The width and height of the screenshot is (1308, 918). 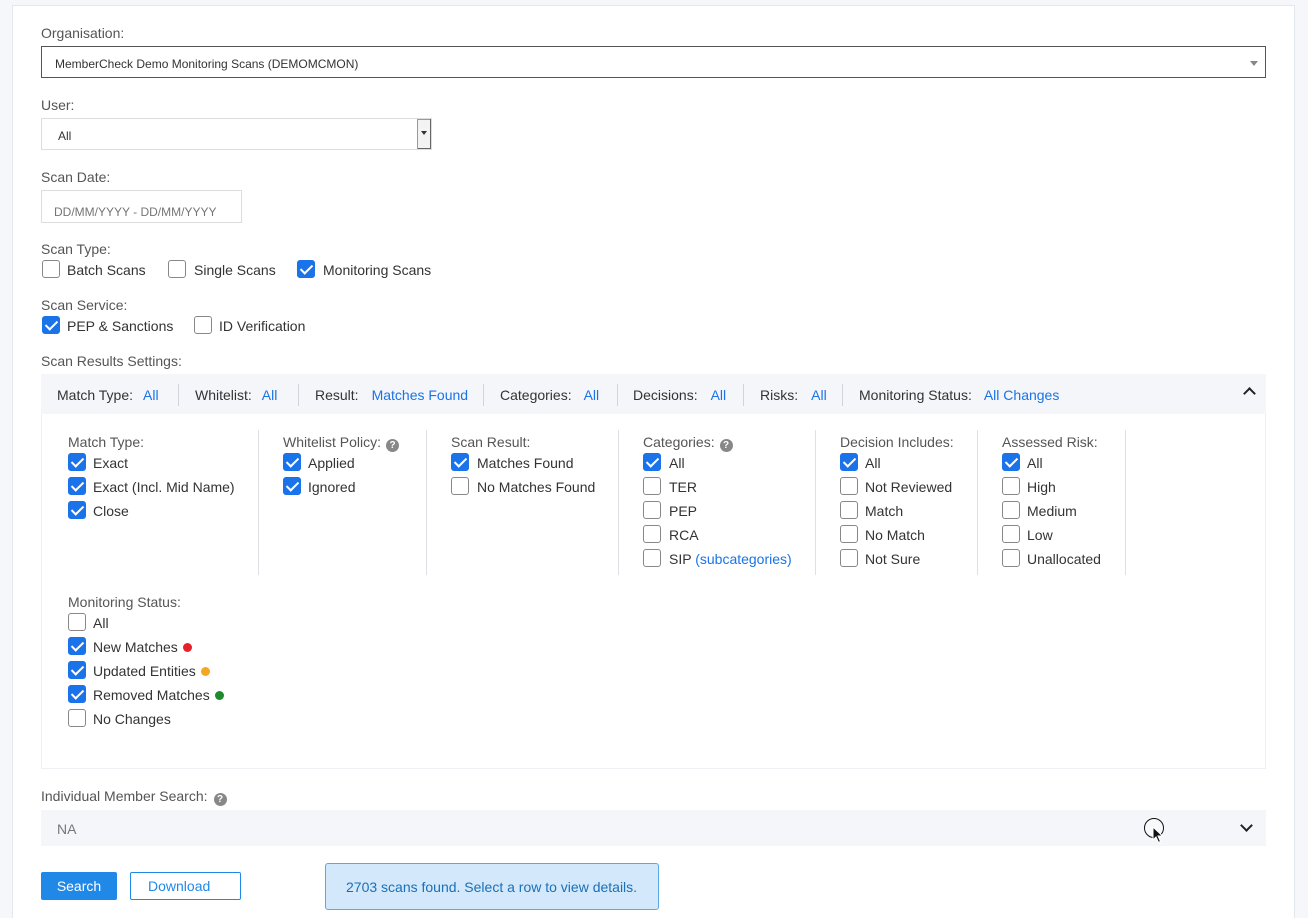 What do you see at coordinates (884, 511) in the screenshot?
I see `decision-match-label: Match` at bounding box center [884, 511].